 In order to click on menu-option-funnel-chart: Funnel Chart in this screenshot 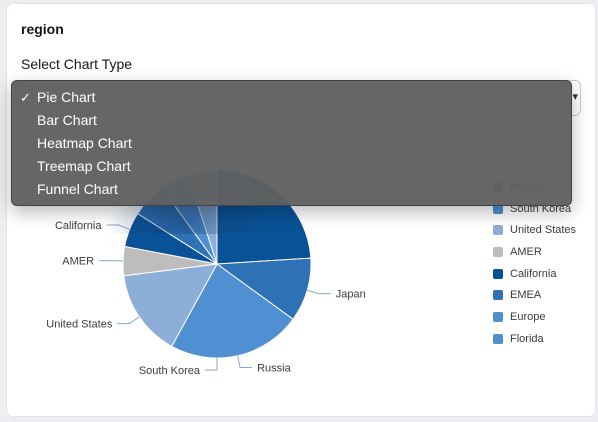, I will do `click(291, 189)`.